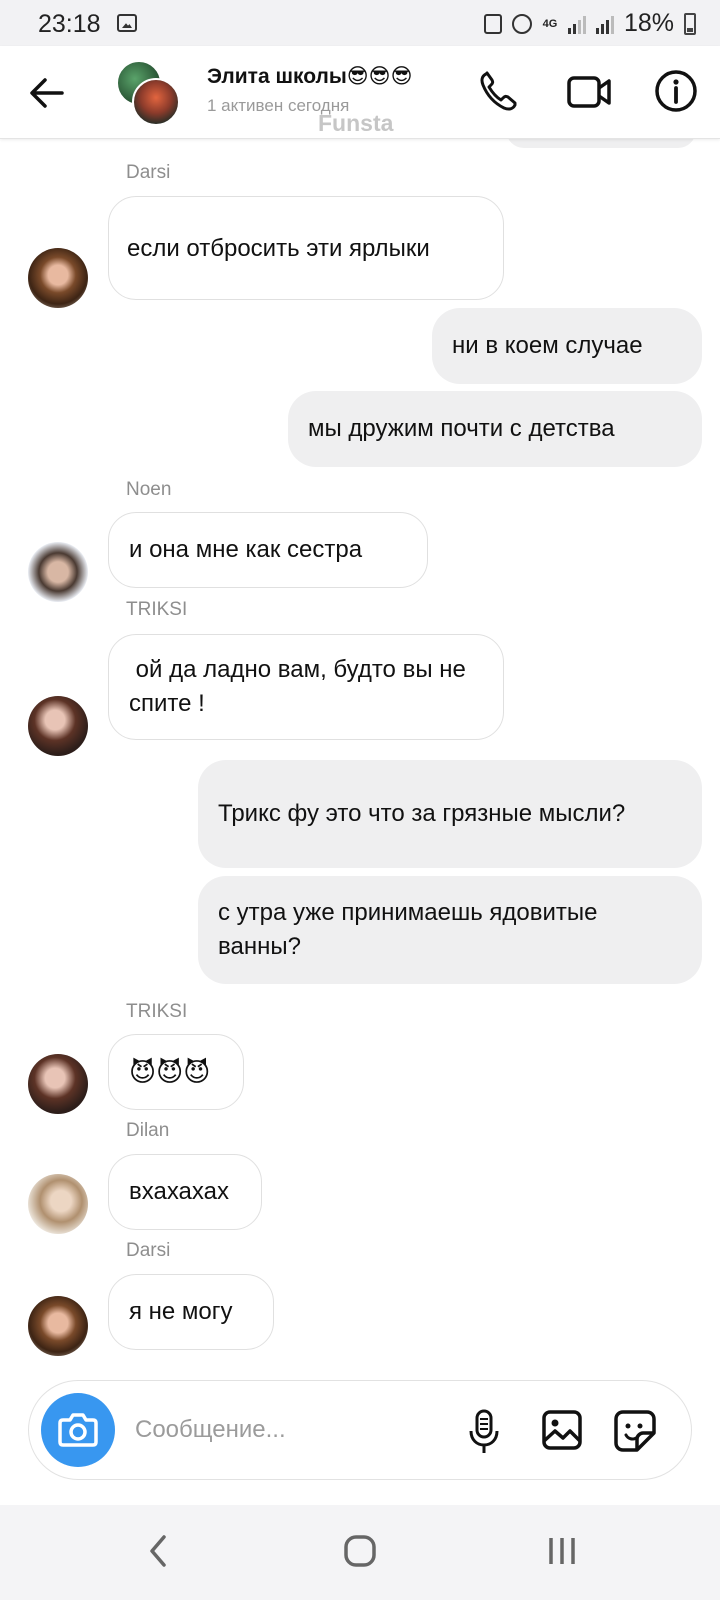 This screenshot has width=720, height=1600. I want to click on message-input, so click(250, 1430).